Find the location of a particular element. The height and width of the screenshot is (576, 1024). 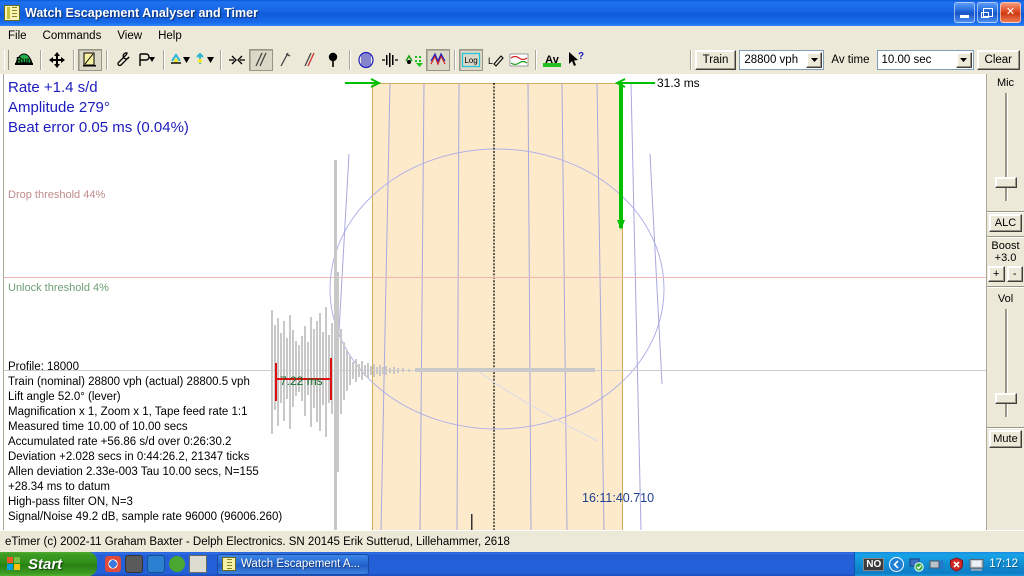

svg-text: Log is located at coordinates (470, 60).